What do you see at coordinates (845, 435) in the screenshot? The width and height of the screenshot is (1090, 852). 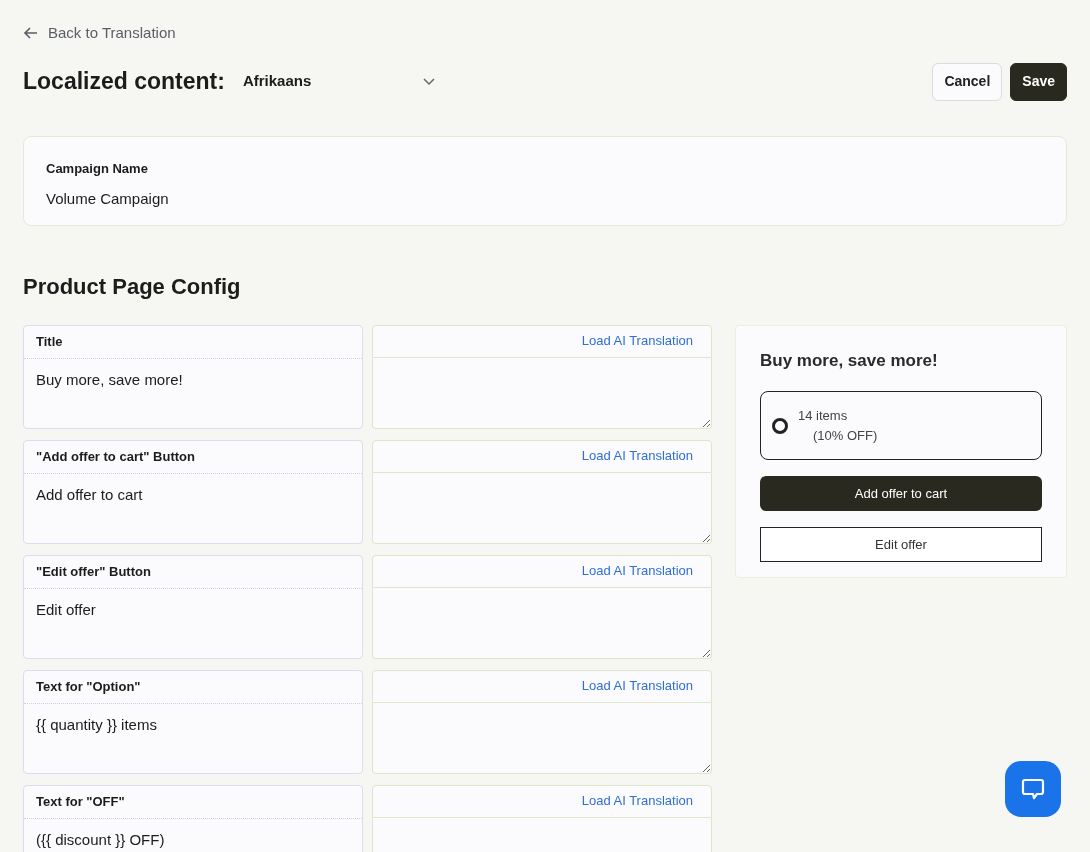 I see `option-discount: (10% OFF)` at bounding box center [845, 435].